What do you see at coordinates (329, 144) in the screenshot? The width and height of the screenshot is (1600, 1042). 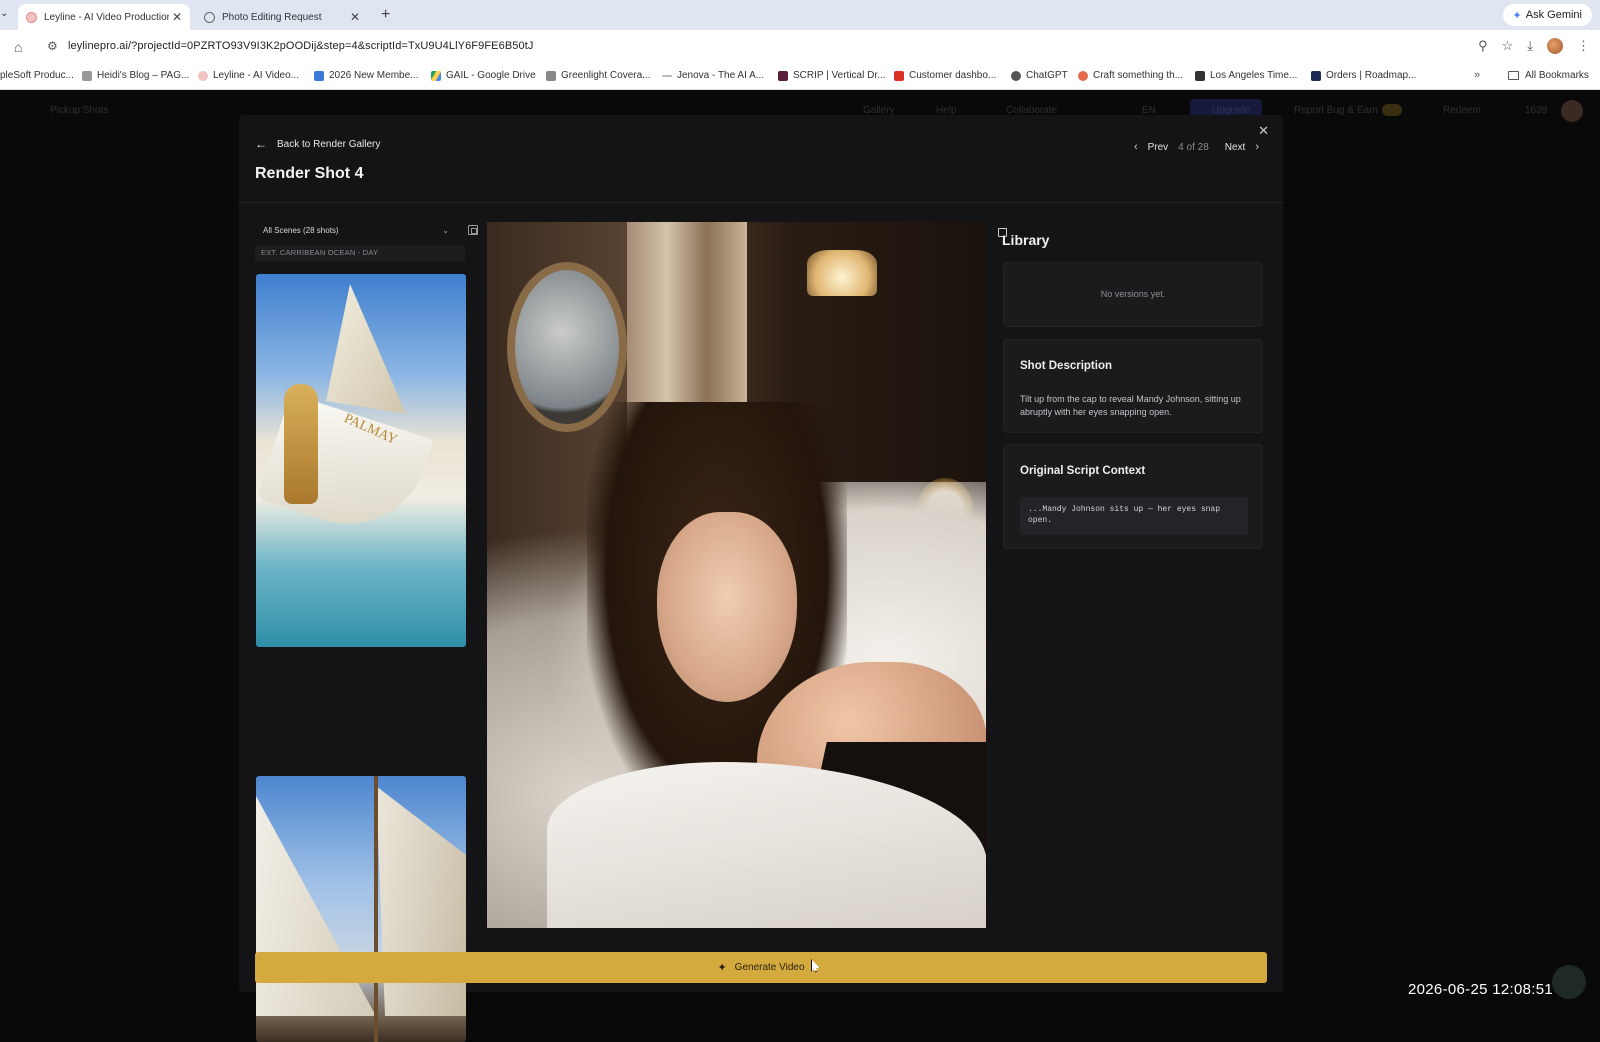 I see `back-label: Back to Render Gallery` at bounding box center [329, 144].